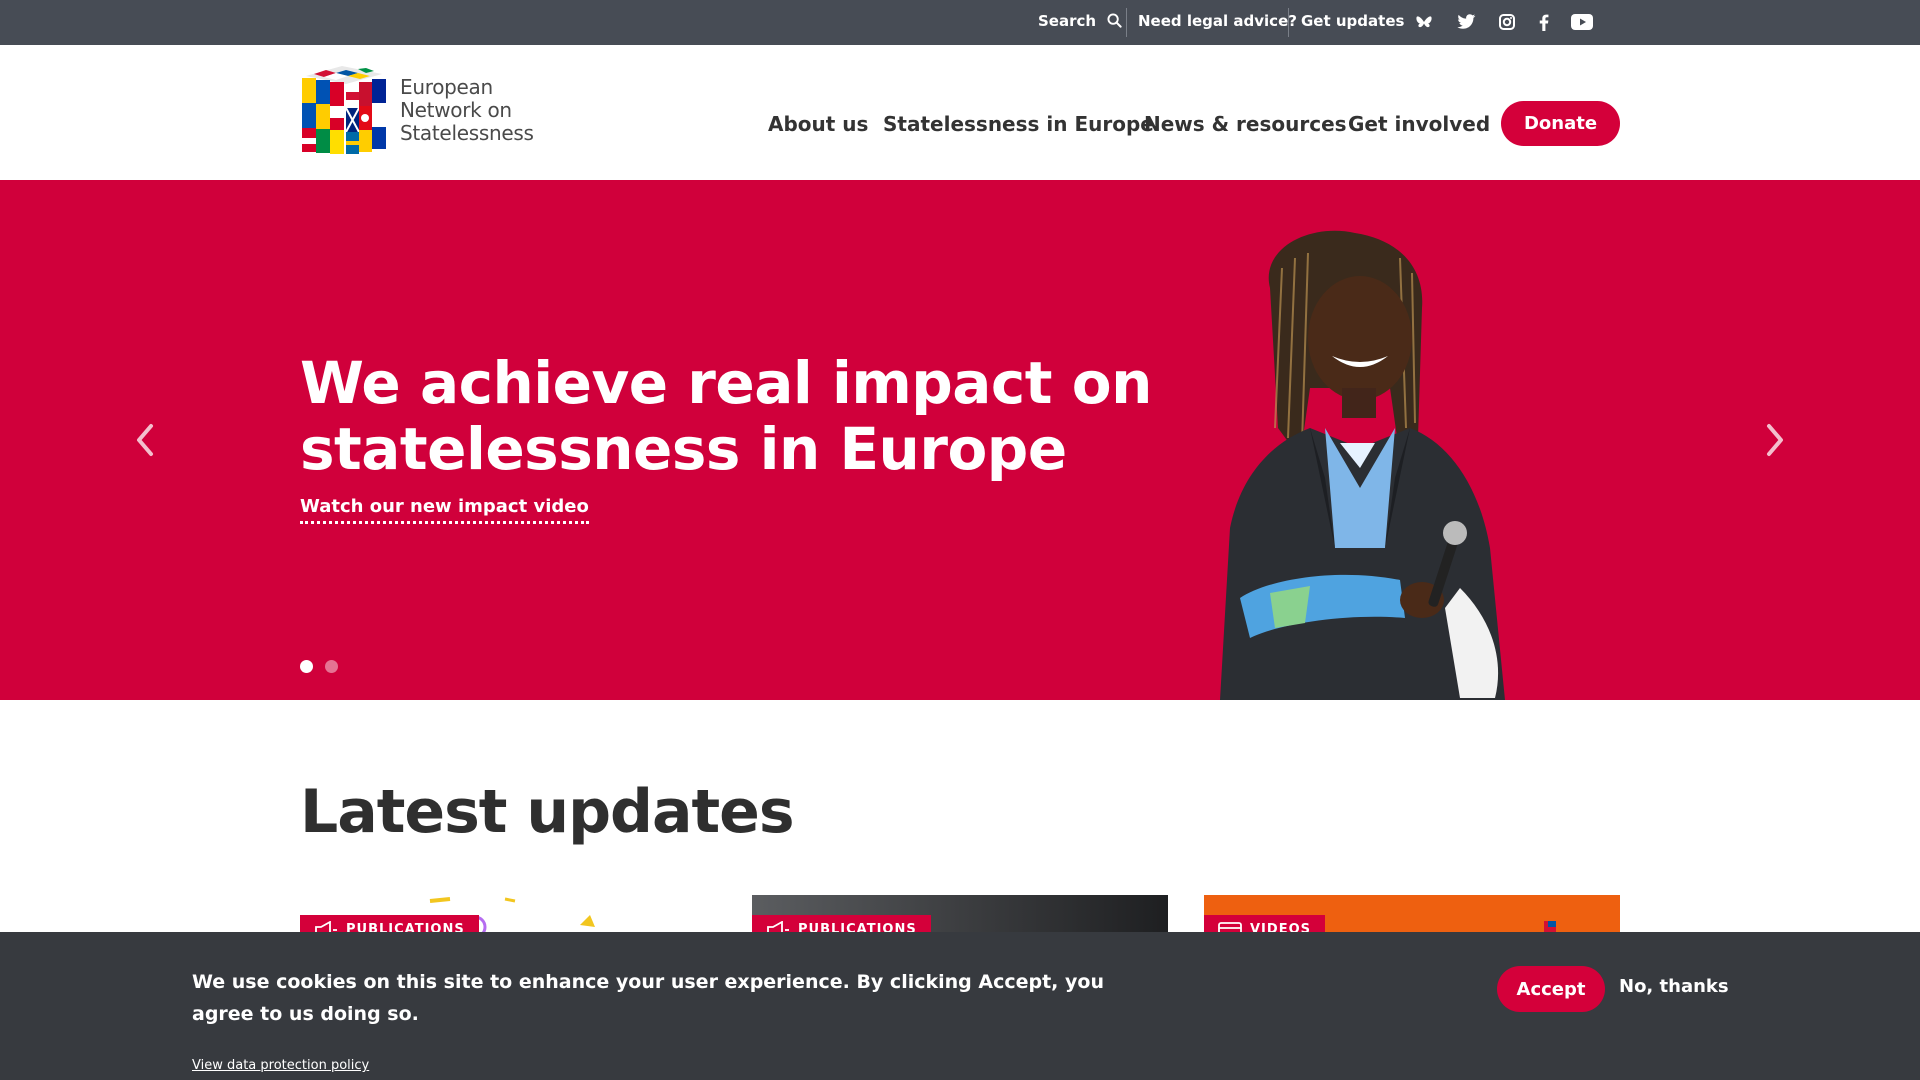  What do you see at coordinates (1507, 22) in the screenshot?
I see `instagram-icon` at bounding box center [1507, 22].